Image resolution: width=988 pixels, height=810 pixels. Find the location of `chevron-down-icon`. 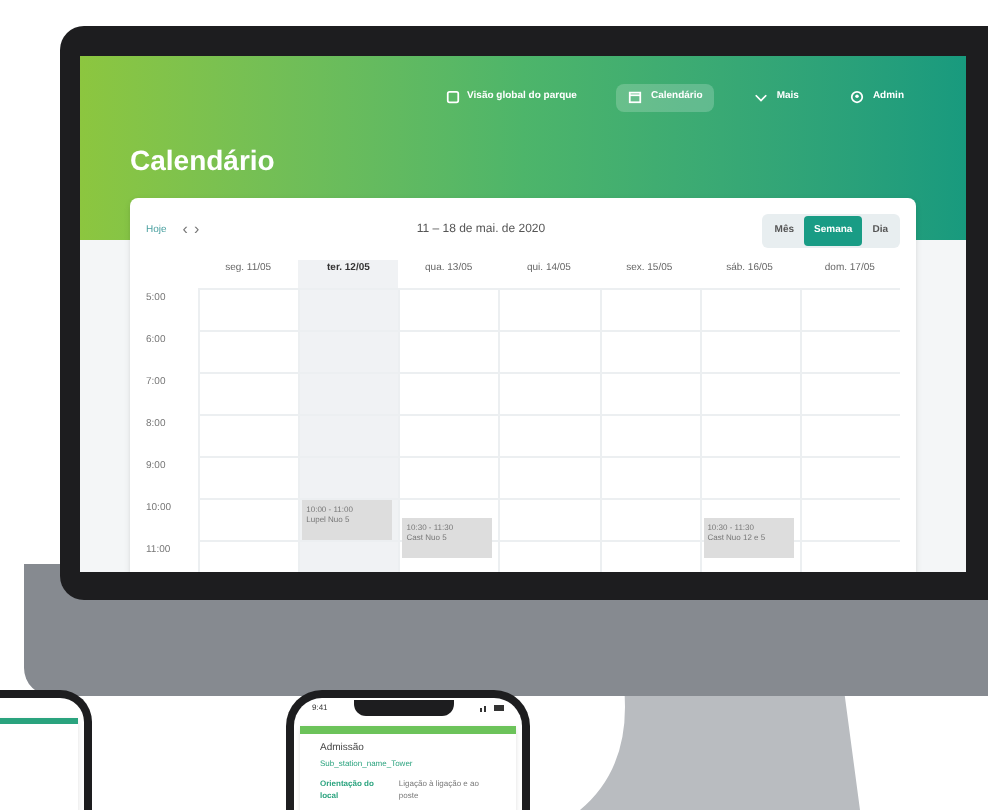

chevron-down-icon is located at coordinates (761, 97).